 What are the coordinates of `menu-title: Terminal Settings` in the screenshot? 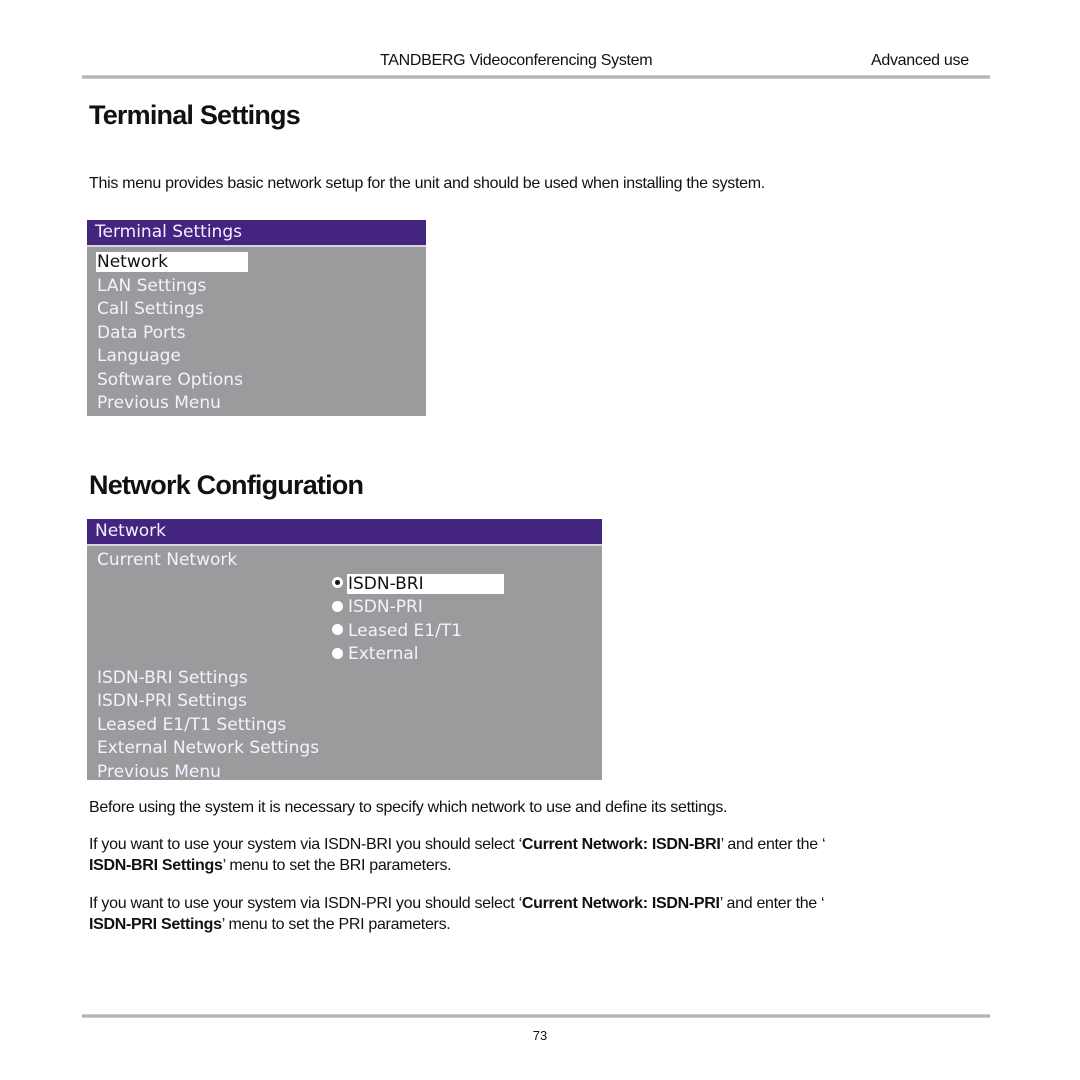 It's located at (256, 233).